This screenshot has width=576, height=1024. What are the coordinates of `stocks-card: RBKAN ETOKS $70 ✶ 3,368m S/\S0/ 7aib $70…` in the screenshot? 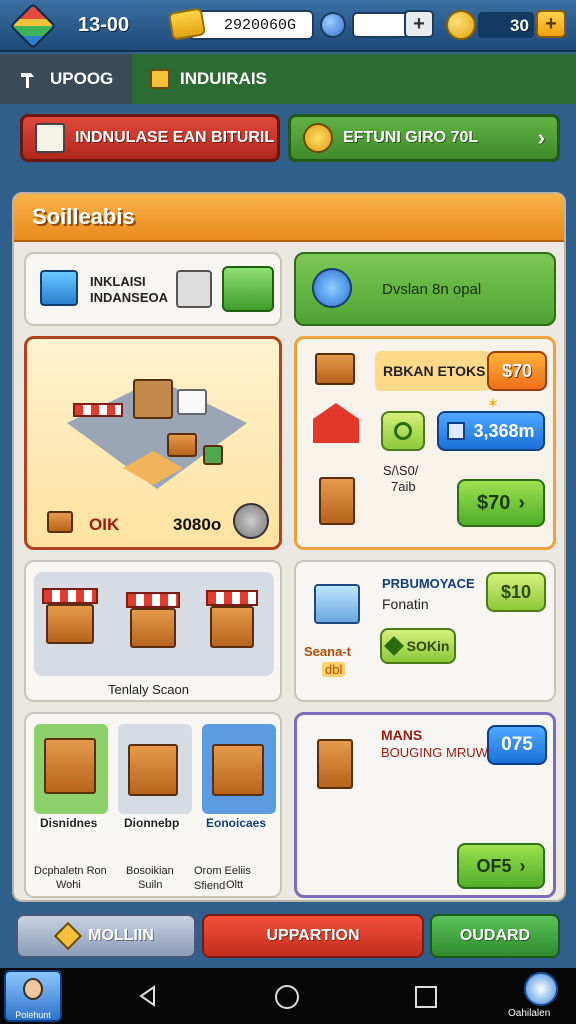 It's located at (425, 443).